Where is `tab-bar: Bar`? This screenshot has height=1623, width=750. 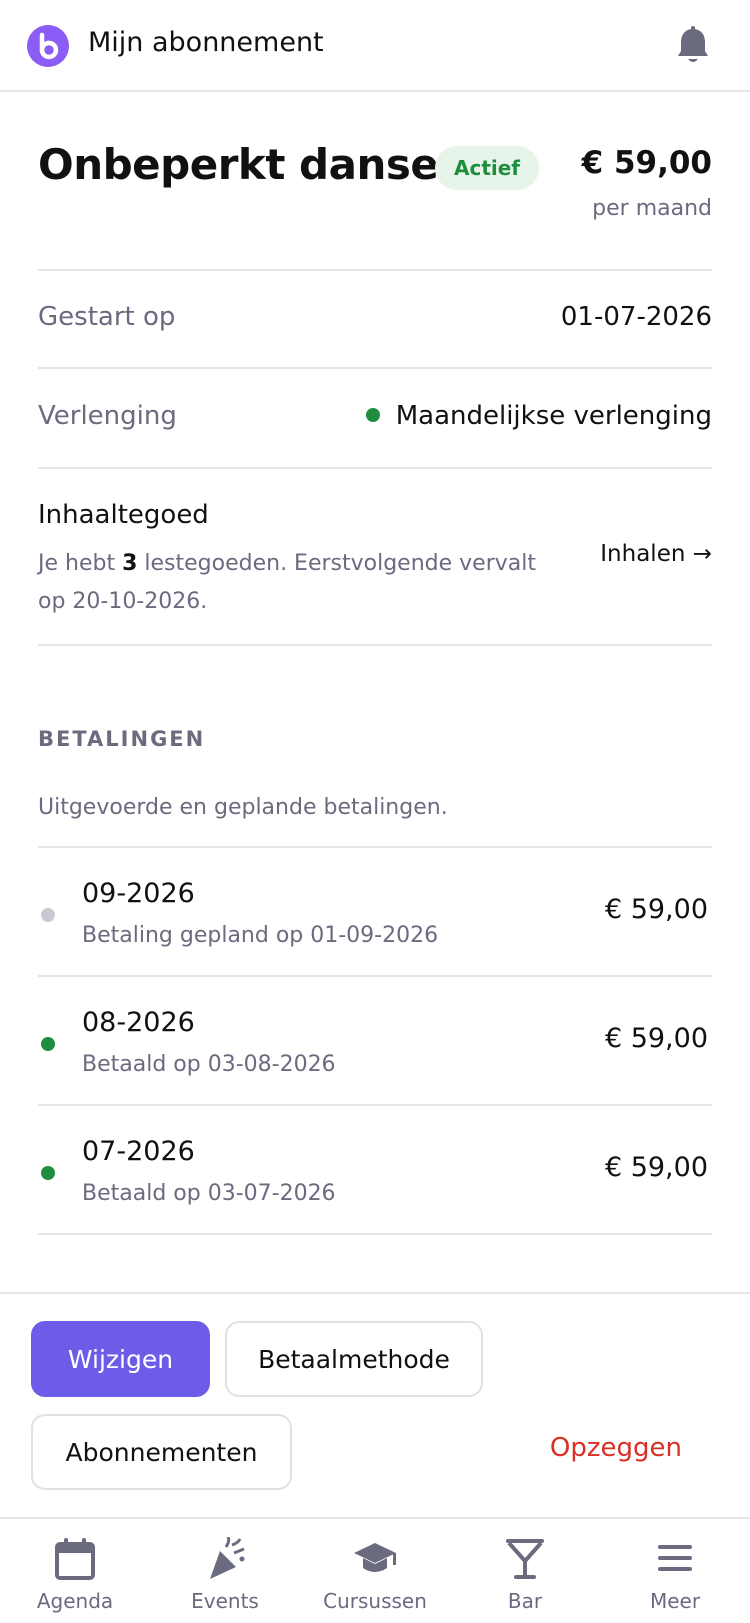
tab-bar: Bar is located at coordinates (525, 1571).